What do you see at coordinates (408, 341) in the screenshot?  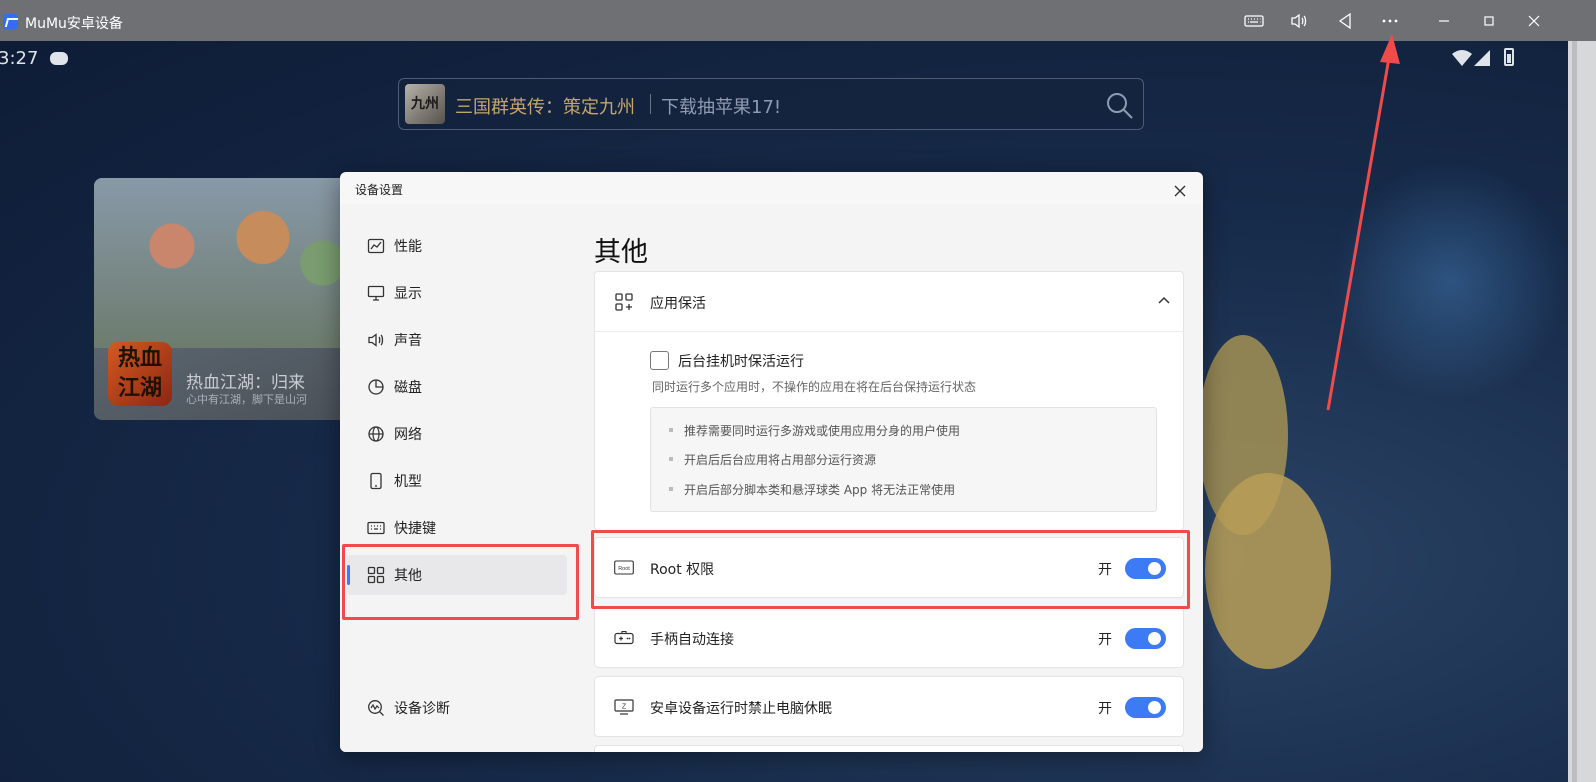 I see `sidebar-item-label: 声音` at bounding box center [408, 341].